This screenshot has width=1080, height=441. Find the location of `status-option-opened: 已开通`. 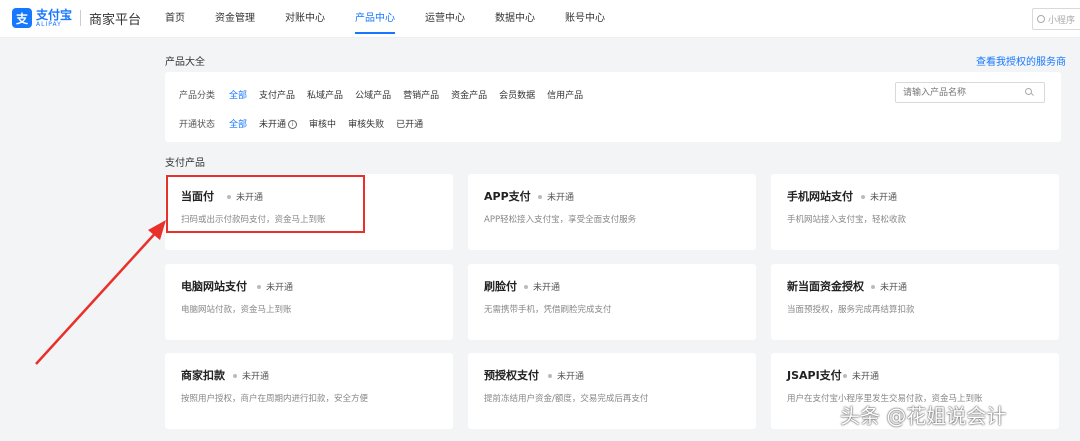

status-option-opened: 已开通 is located at coordinates (409, 123).